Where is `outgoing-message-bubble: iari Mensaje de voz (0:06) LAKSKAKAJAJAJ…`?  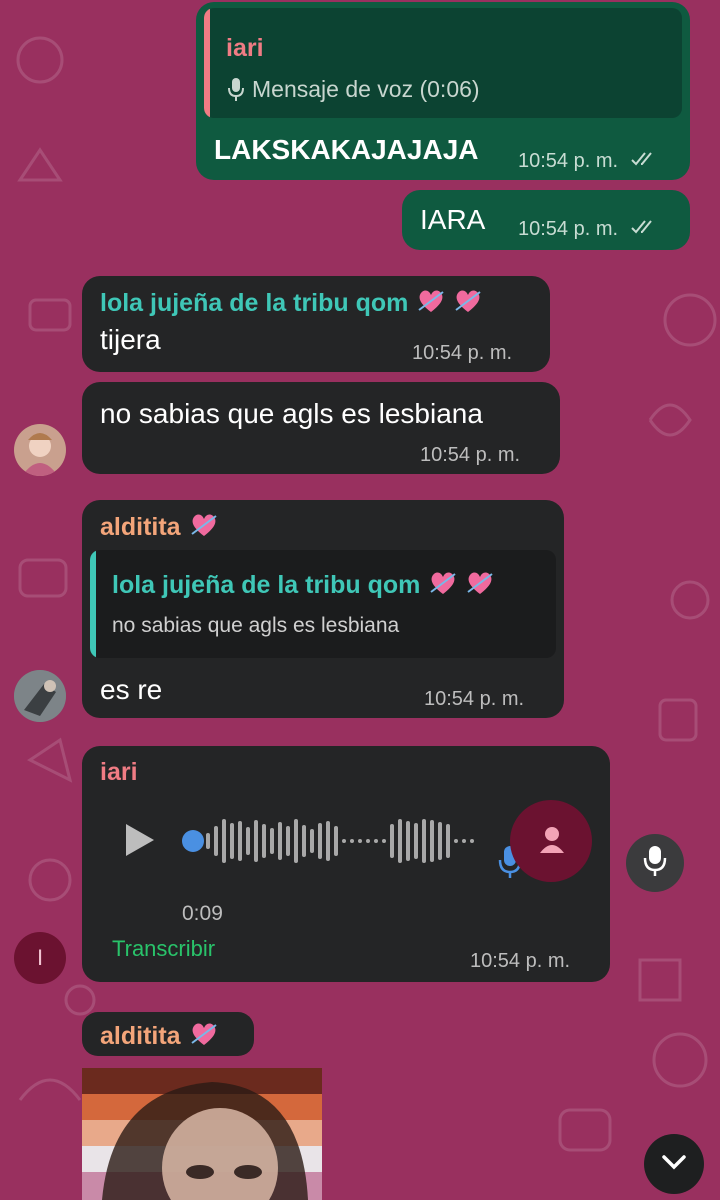
outgoing-message-bubble: iari Mensaje de voz (0:06) LAKSKAKAJAJAJ… is located at coordinates (443, 91).